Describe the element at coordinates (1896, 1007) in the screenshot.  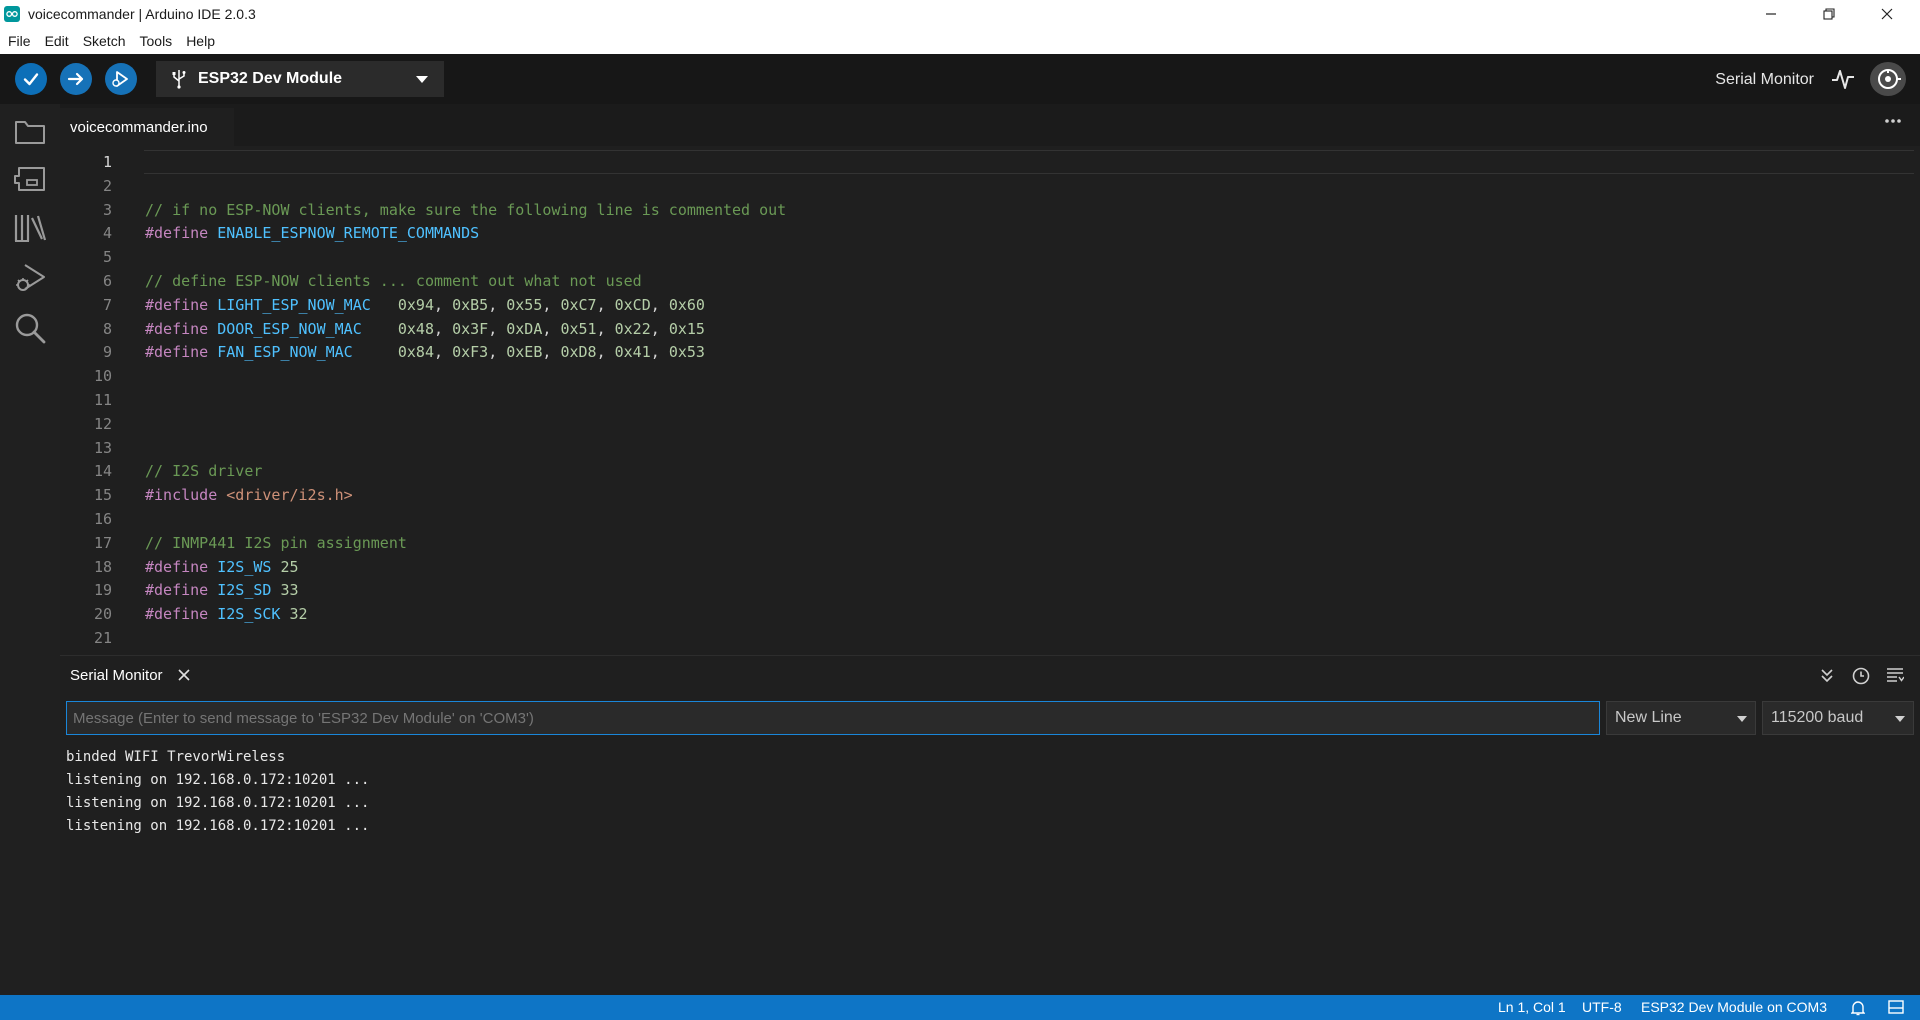
I see `layout-icon` at that location.